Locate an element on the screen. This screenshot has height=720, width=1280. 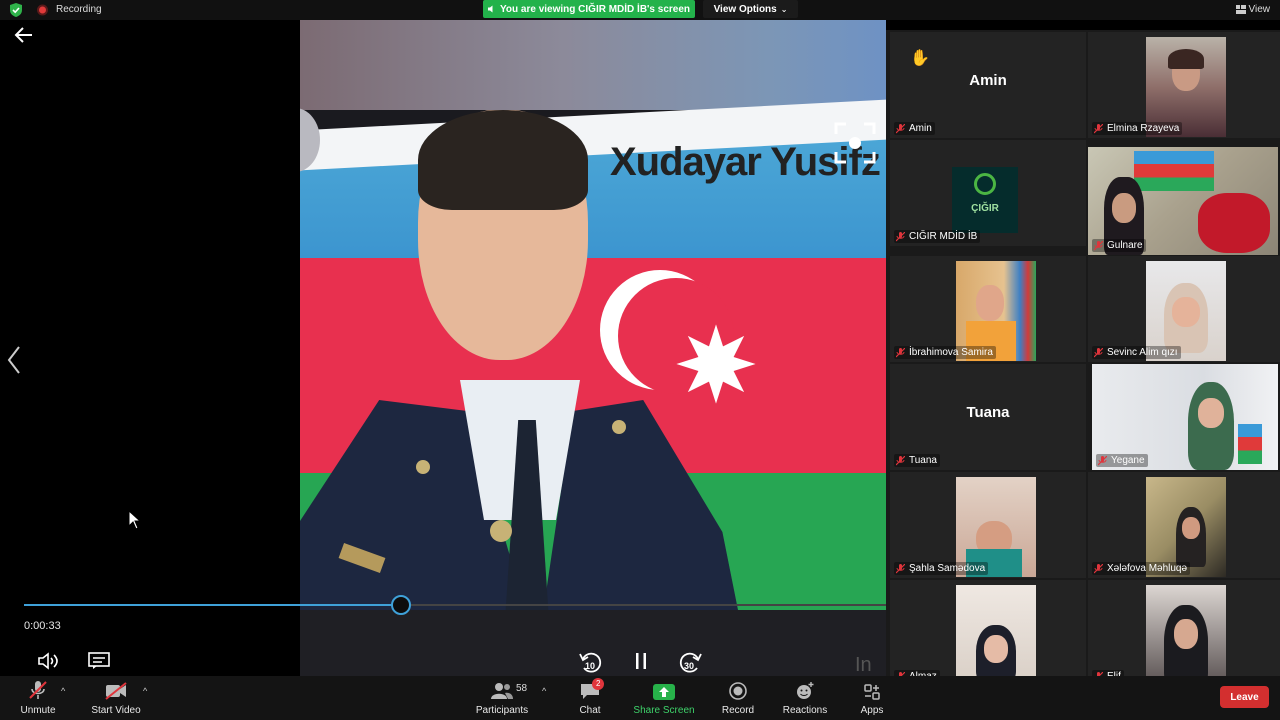
participant-big-name: Tuana is located at coordinates (988, 412).